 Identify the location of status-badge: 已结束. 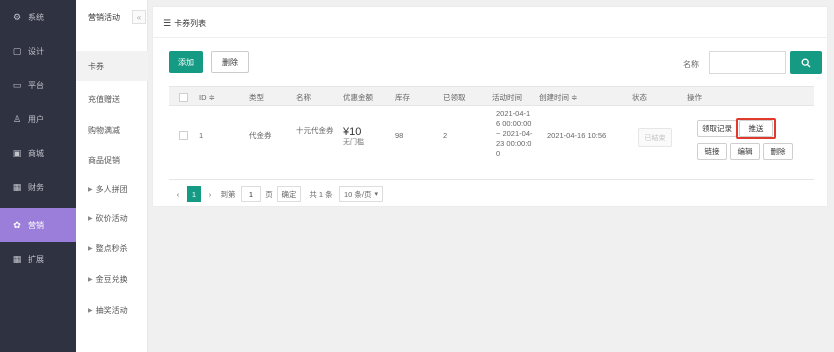
(655, 137).